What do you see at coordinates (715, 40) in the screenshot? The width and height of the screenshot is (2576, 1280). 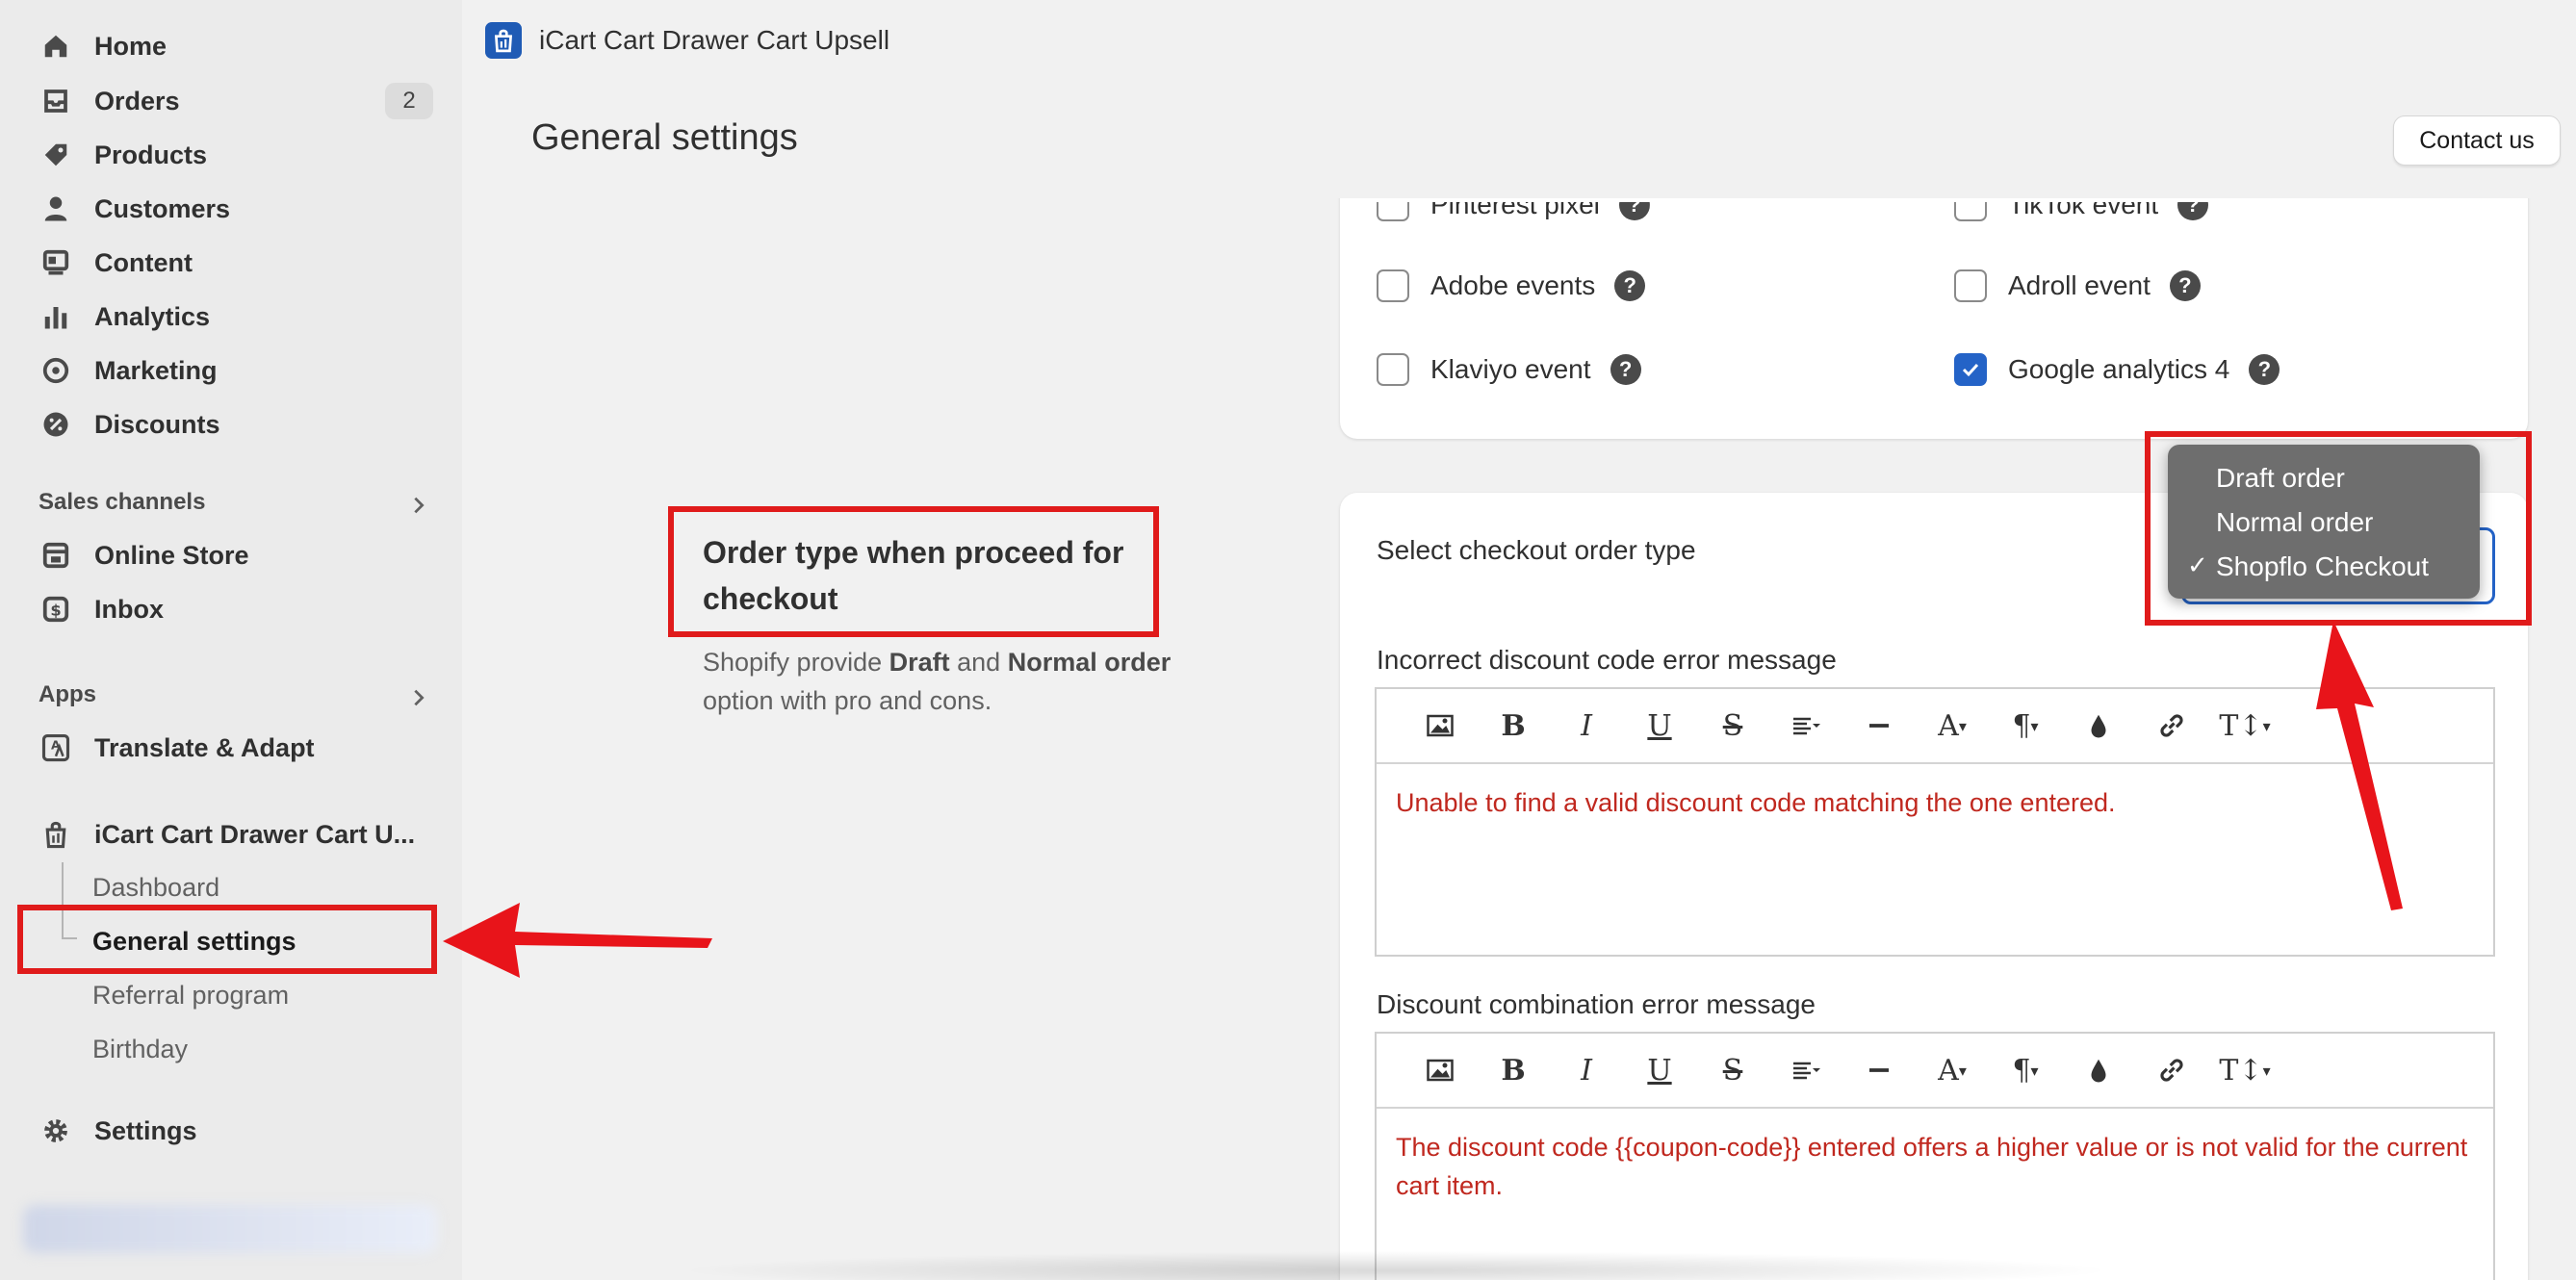 I see `app-title: iCart Cart Drawer Cart Upsell` at bounding box center [715, 40].